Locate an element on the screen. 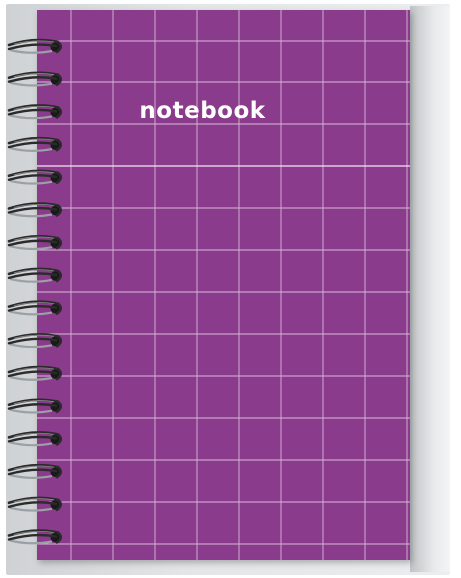  page-edge is located at coordinates (430, 289).